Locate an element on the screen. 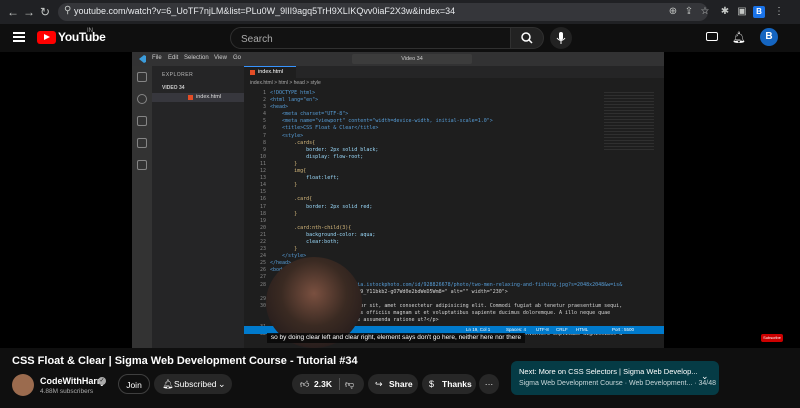 This screenshot has height=408, width=800. line-number: 24 is located at coordinates (262, 256).